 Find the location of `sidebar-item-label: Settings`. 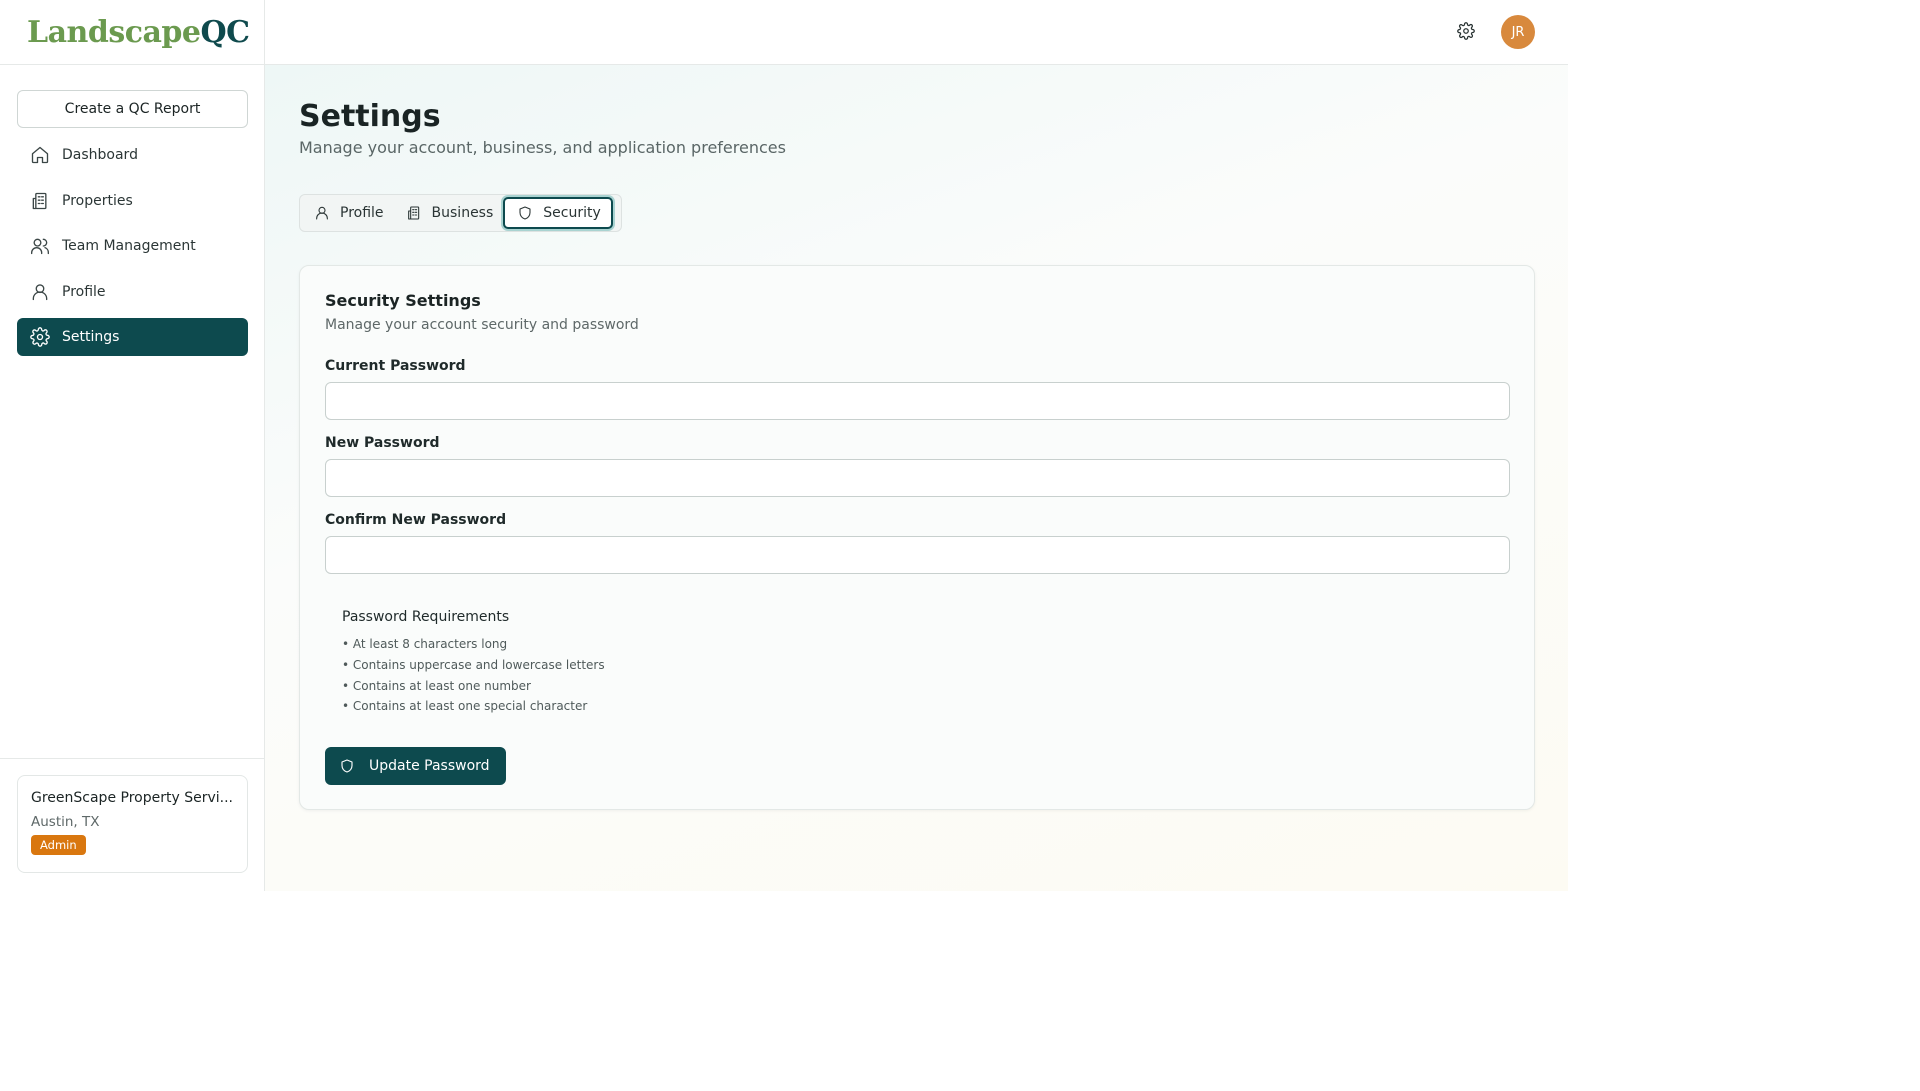

sidebar-item-label: Settings is located at coordinates (91, 337).